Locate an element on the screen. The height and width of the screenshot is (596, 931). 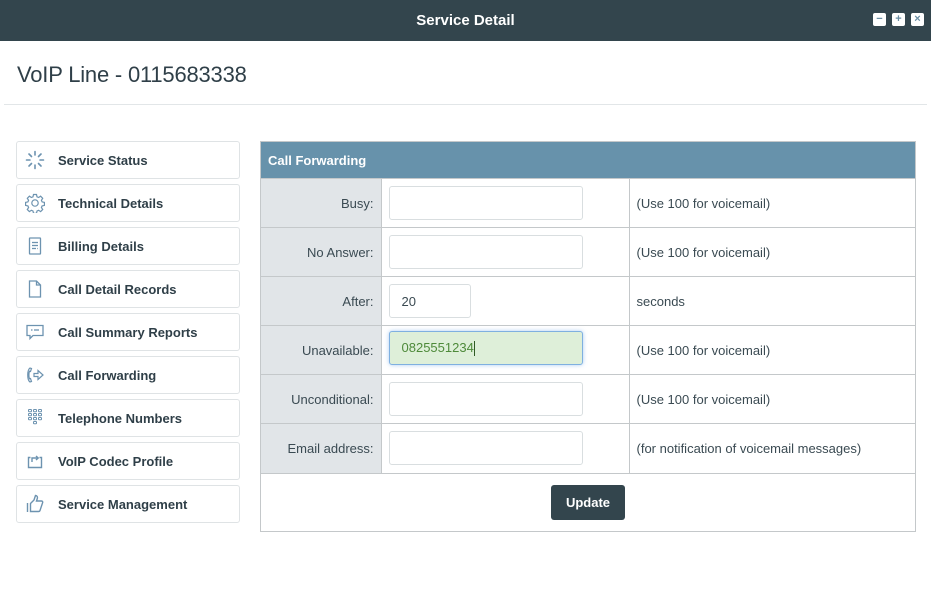
sidebar-item-billing-details: Billing Details is located at coordinates (128, 246).